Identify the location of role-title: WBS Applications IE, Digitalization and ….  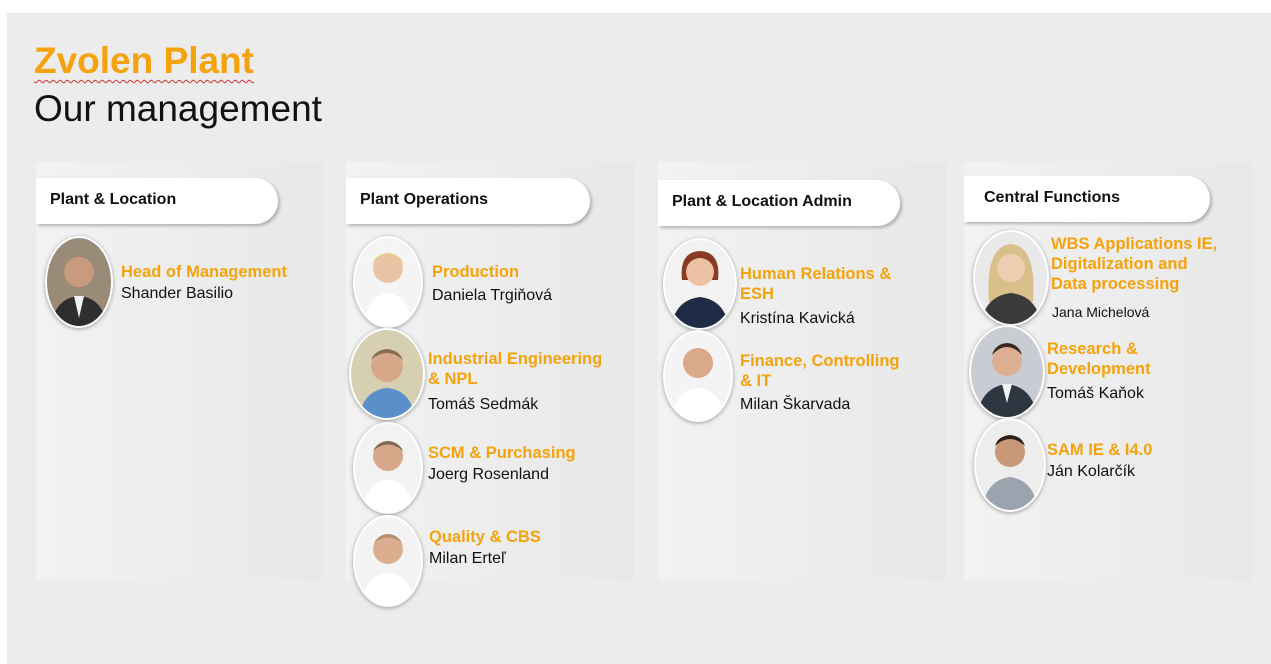
(1134, 264).